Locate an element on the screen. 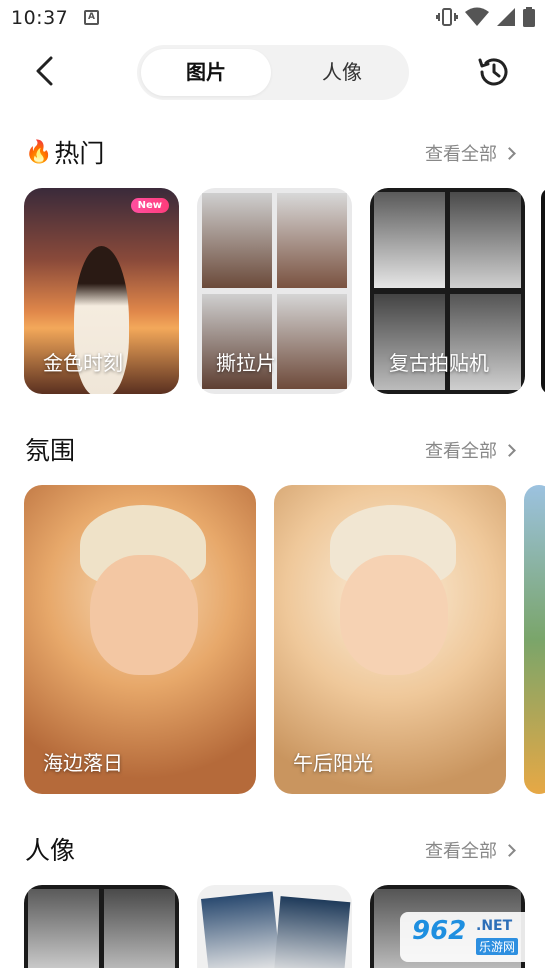  back-button is located at coordinates (45, 71).